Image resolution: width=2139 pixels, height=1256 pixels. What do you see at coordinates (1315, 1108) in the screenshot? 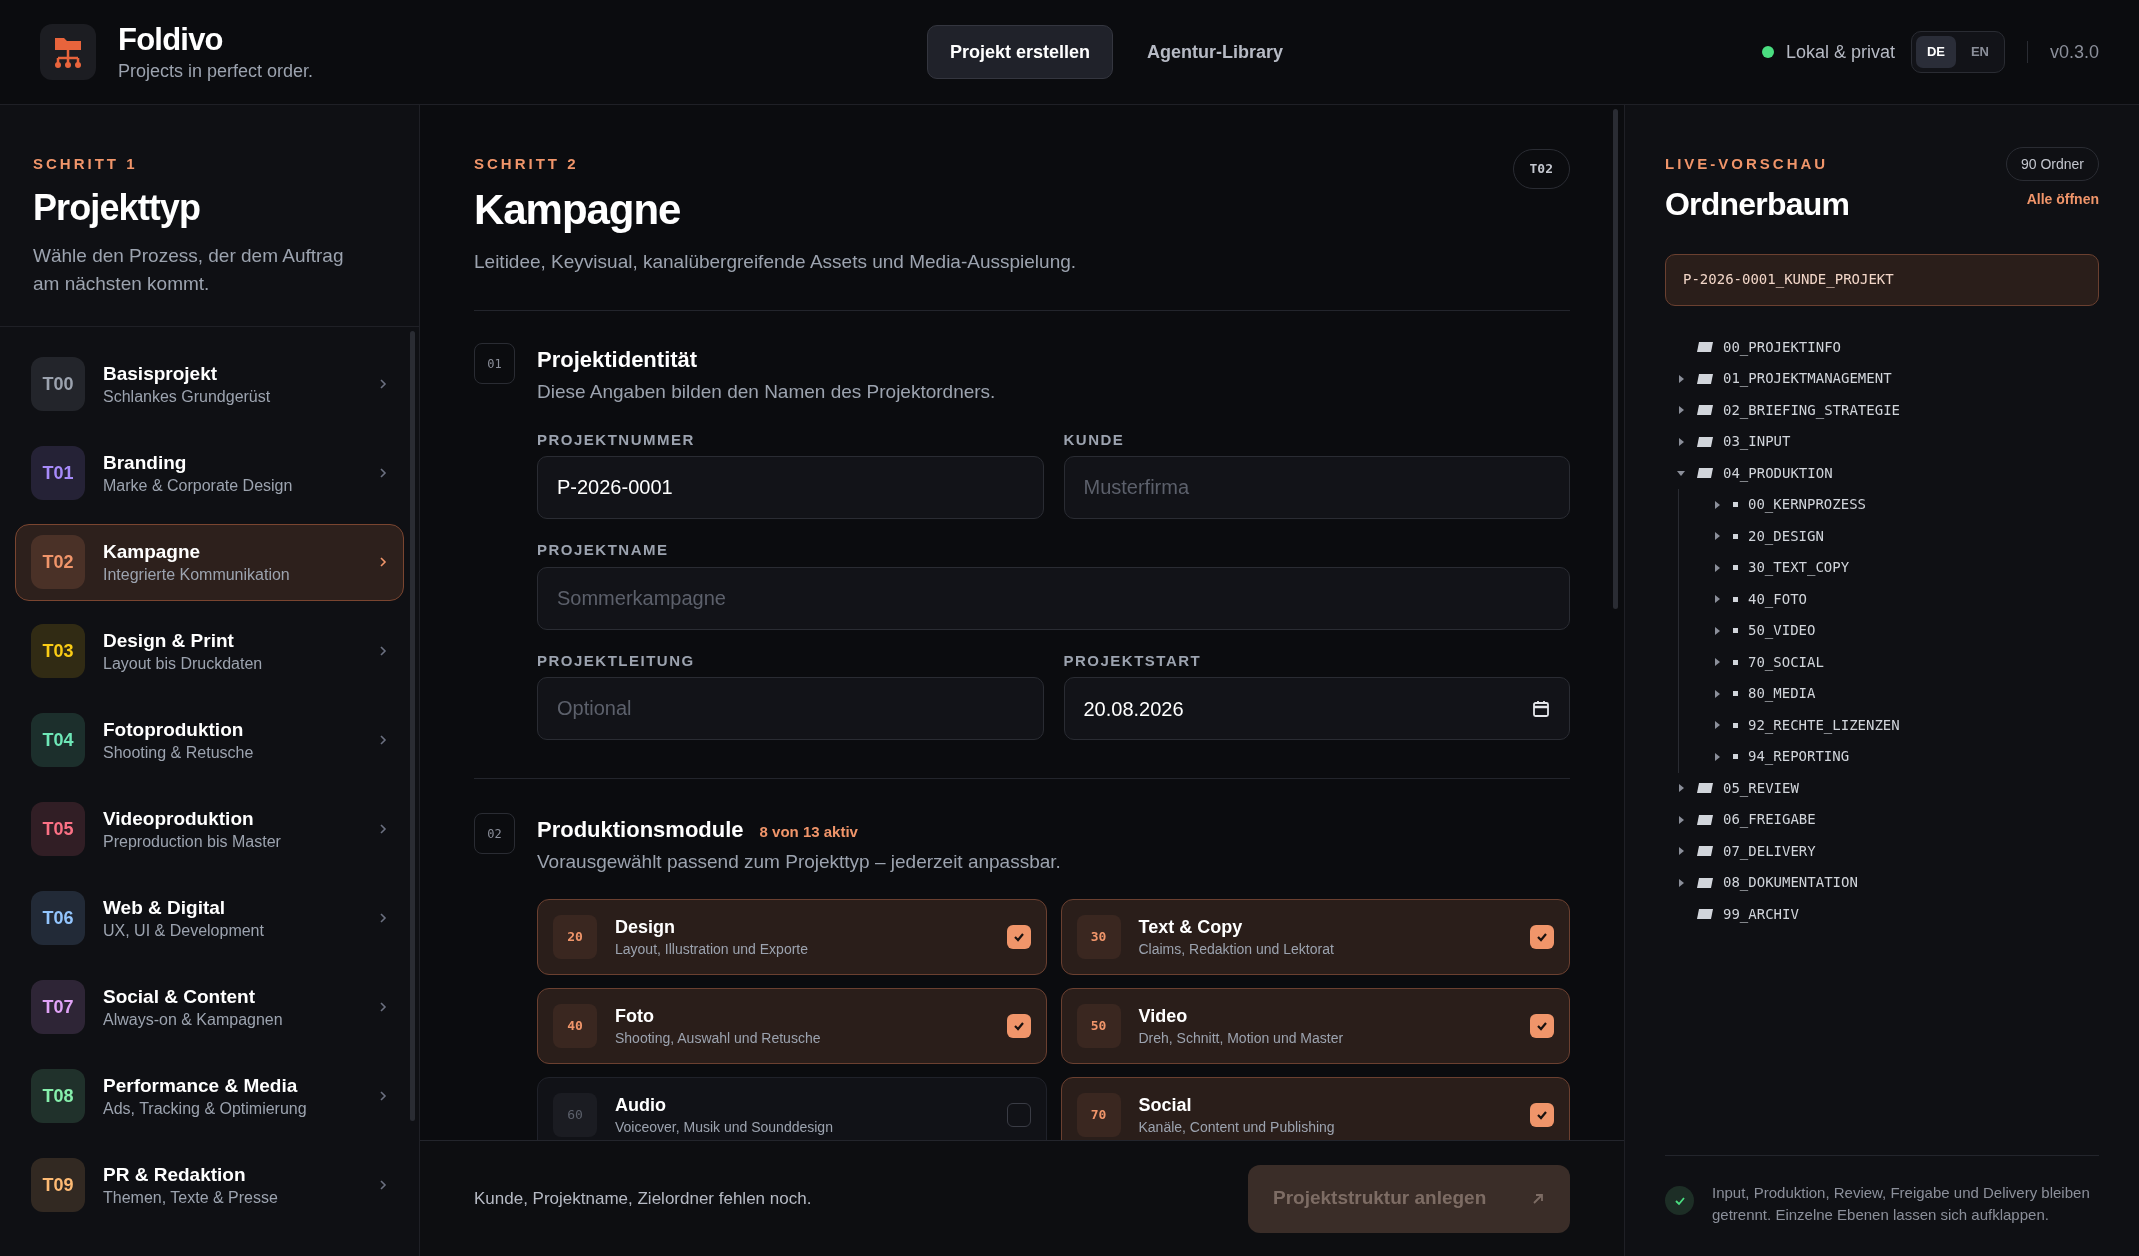
I see `module-card: 70 Social Kanäle, Content und Publishing` at bounding box center [1315, 1108].